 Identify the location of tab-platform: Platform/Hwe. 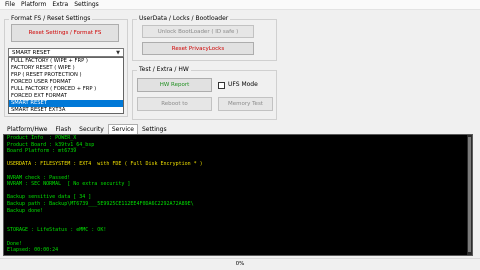
(27, 129).